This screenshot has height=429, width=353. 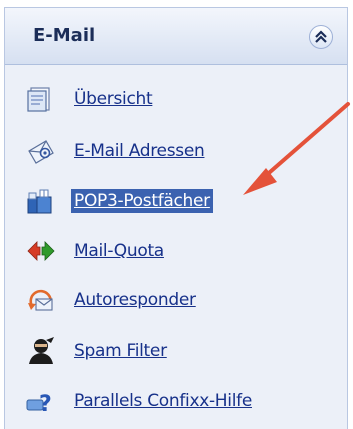 I want to click on panel-title: E-Mail, so click(x=64, y=35).